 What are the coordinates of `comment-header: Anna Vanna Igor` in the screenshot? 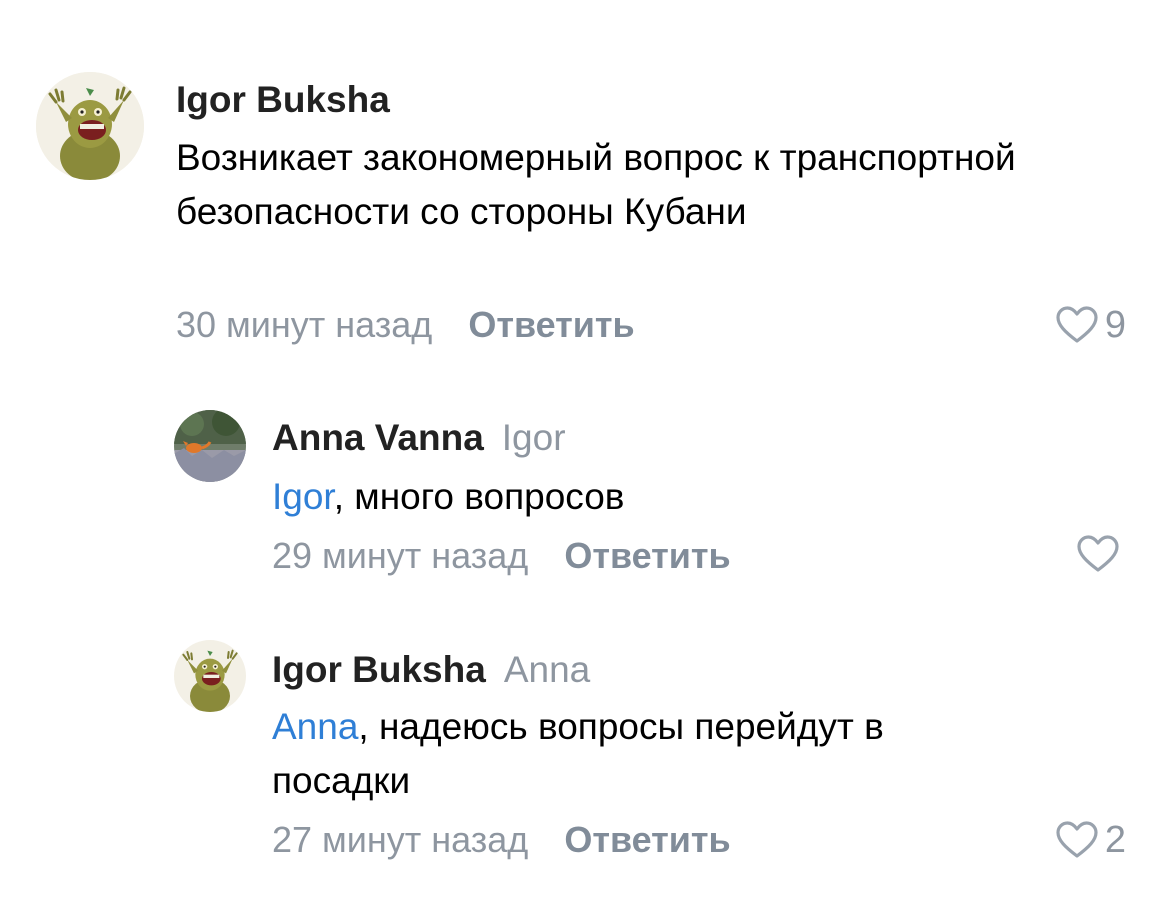 It's located at (419, 438).